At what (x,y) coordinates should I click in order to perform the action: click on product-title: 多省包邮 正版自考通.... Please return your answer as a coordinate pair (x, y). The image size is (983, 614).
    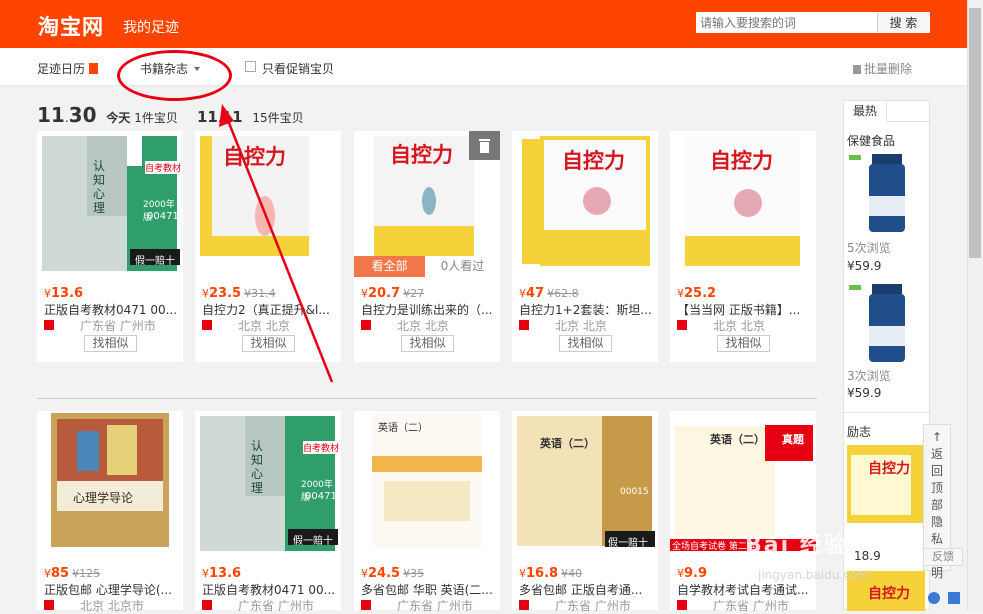
    Looking at the image, I should click on (587, 589).